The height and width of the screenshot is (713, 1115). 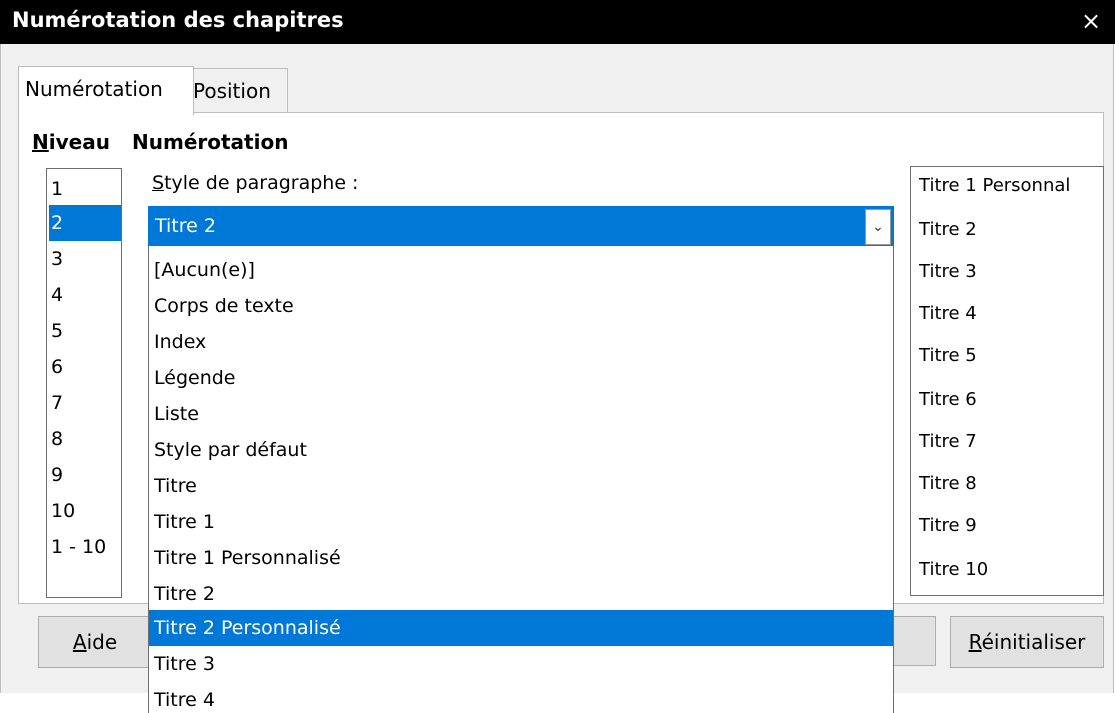 What do you see at coordinates (948, 483) in the screenshot?
I see `preview-line: Titre 8` at bounding box center [948, 483].